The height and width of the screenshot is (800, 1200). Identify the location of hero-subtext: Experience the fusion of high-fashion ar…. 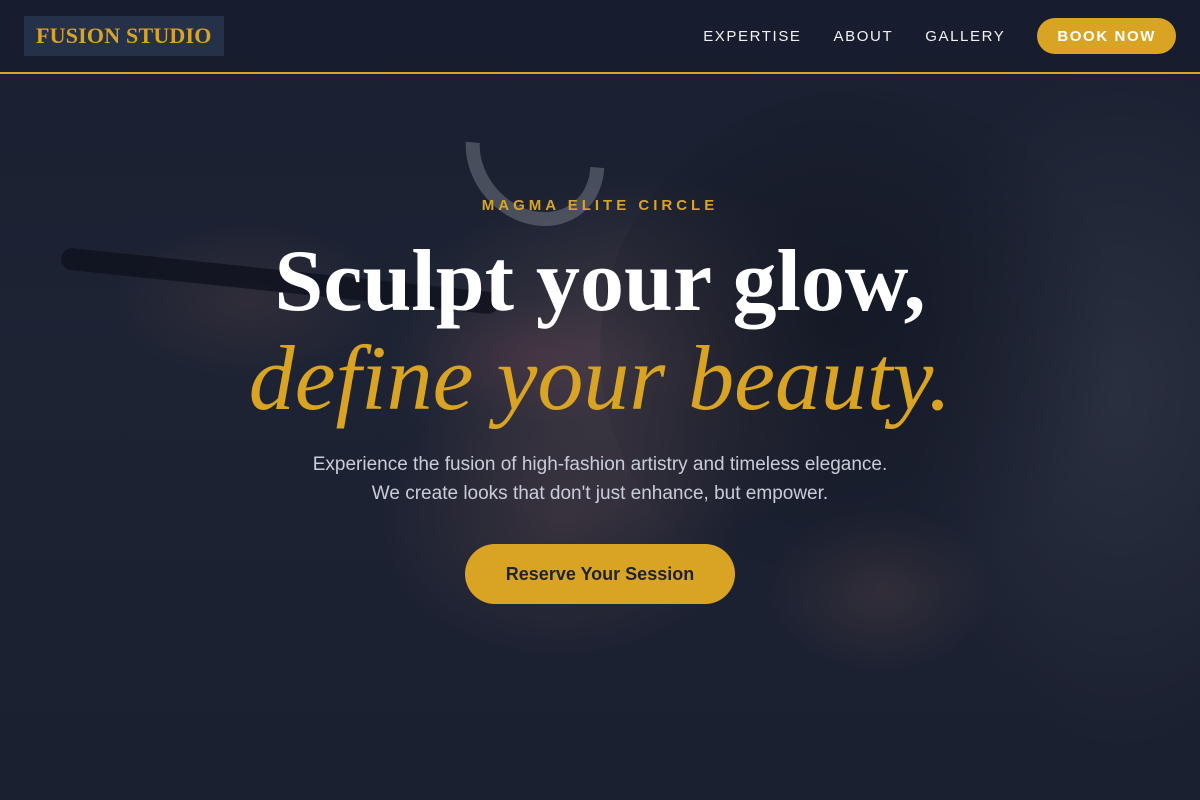
(600, 479).